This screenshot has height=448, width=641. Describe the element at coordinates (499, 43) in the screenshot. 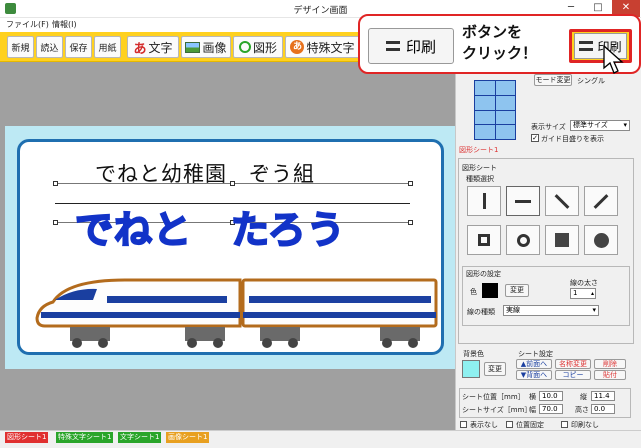

I see `callout-text: ボタンを クリック！` at that location.